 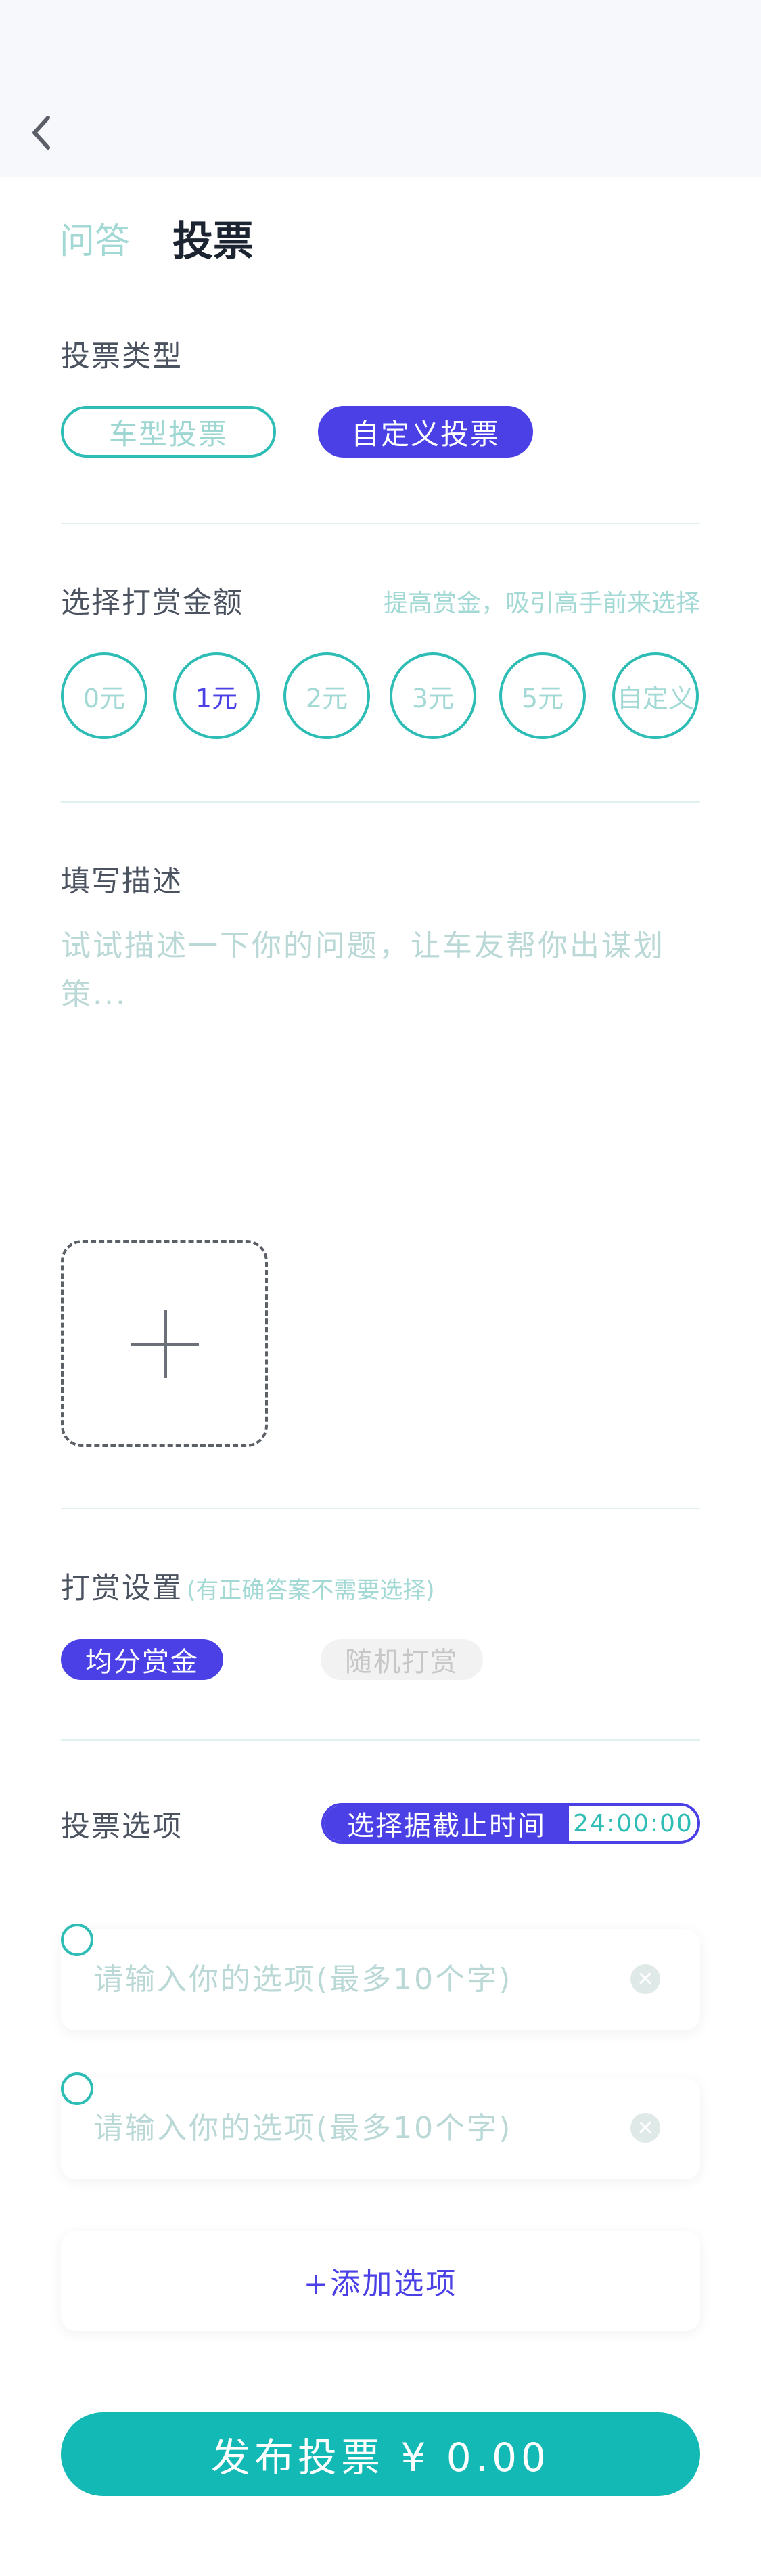 I want to click on amount-option-0: 0元, so click(x=104, y=695).